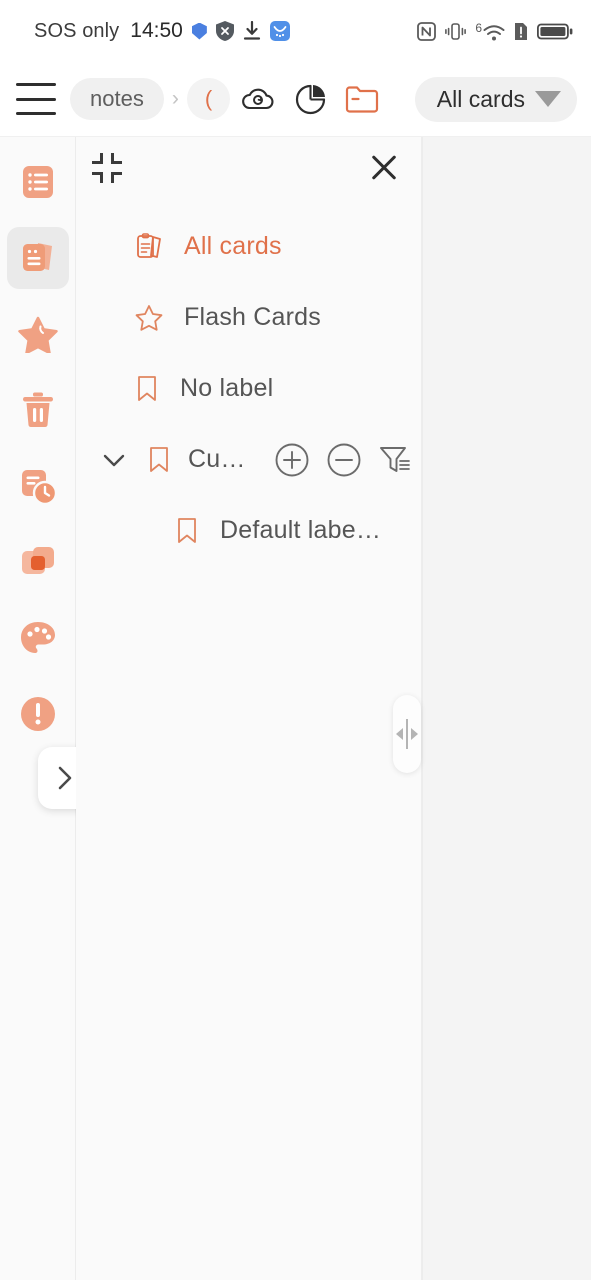  I want to click on panel-item-label: No label, so click(227, 388).